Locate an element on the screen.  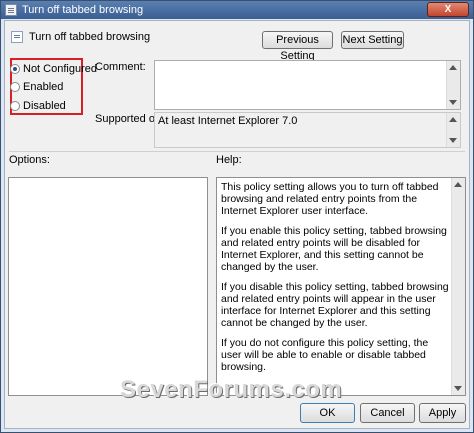
policy-icon is located at coordinates (11, 10).